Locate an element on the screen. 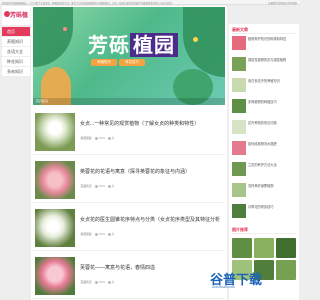  latest-item: 植物养护知识的种类和特性 is located at coordinates (264, 45).